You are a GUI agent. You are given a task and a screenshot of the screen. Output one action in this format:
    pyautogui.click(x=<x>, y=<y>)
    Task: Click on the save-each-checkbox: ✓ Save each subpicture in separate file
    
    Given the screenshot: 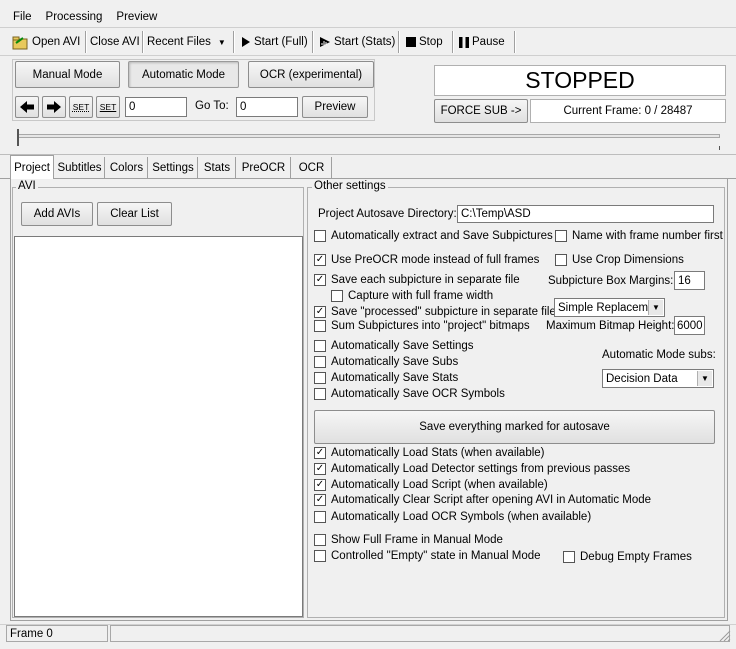 What is the action you would take?
    pyautogui.click(x=417, y=280)
    